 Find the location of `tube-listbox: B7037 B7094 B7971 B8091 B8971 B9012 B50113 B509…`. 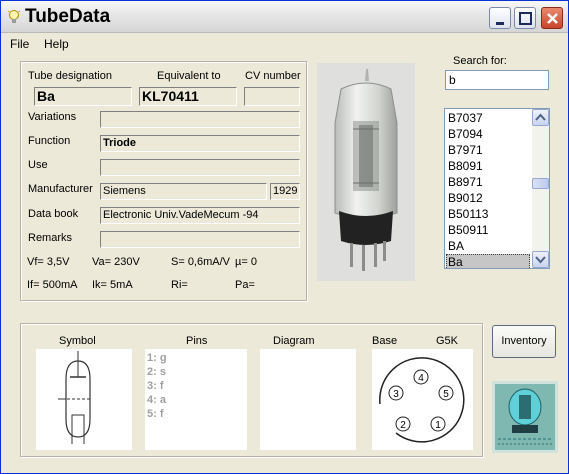

tube-listbox: B7037 B7094 B7971 B8091 B8971 B9012 B50113 B509… is located at coordinates (497, 188).